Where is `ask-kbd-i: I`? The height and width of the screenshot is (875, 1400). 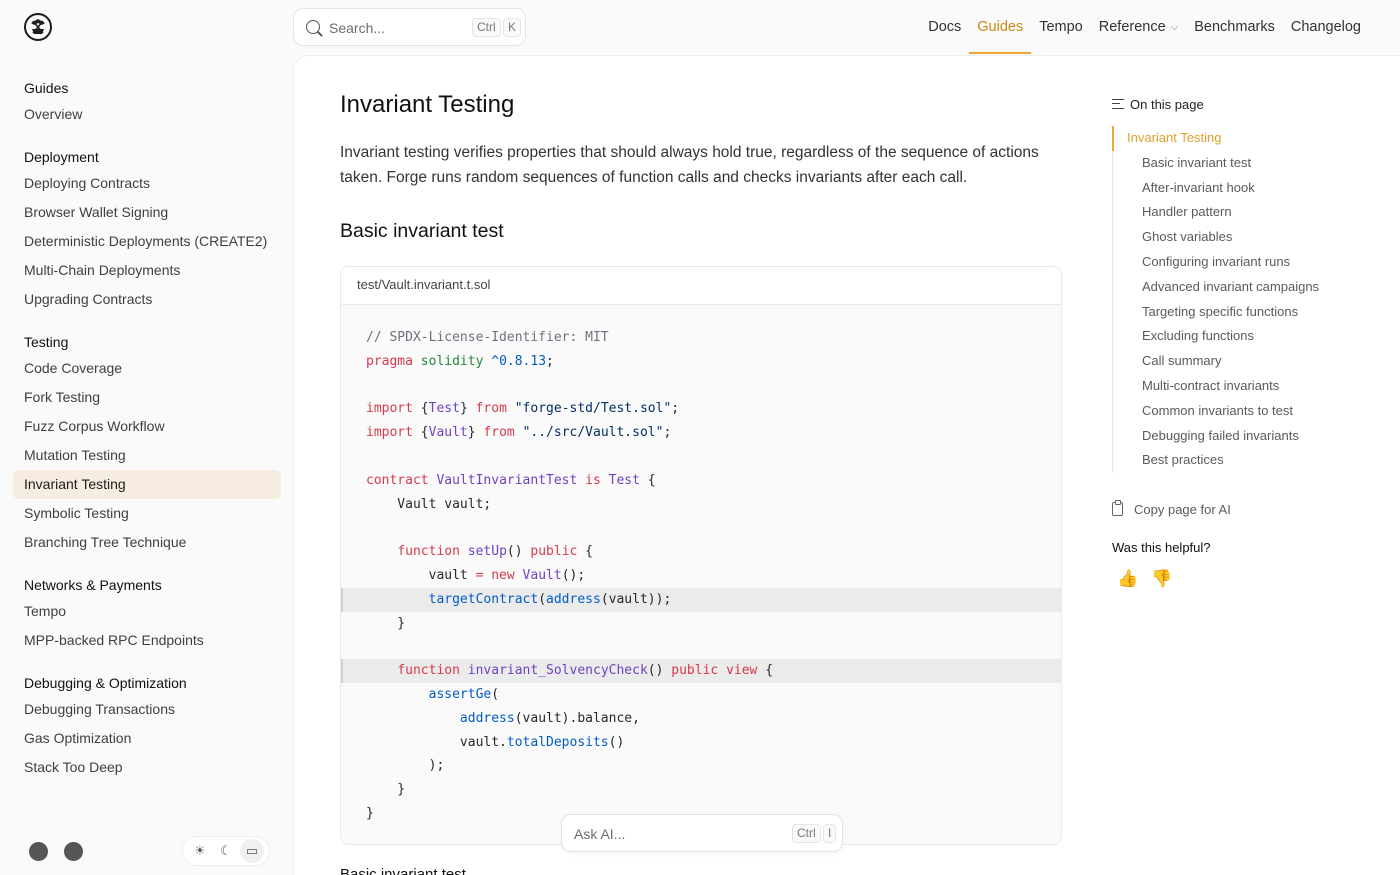 ask-kbd-i: I is located at coordinates (830, 833).